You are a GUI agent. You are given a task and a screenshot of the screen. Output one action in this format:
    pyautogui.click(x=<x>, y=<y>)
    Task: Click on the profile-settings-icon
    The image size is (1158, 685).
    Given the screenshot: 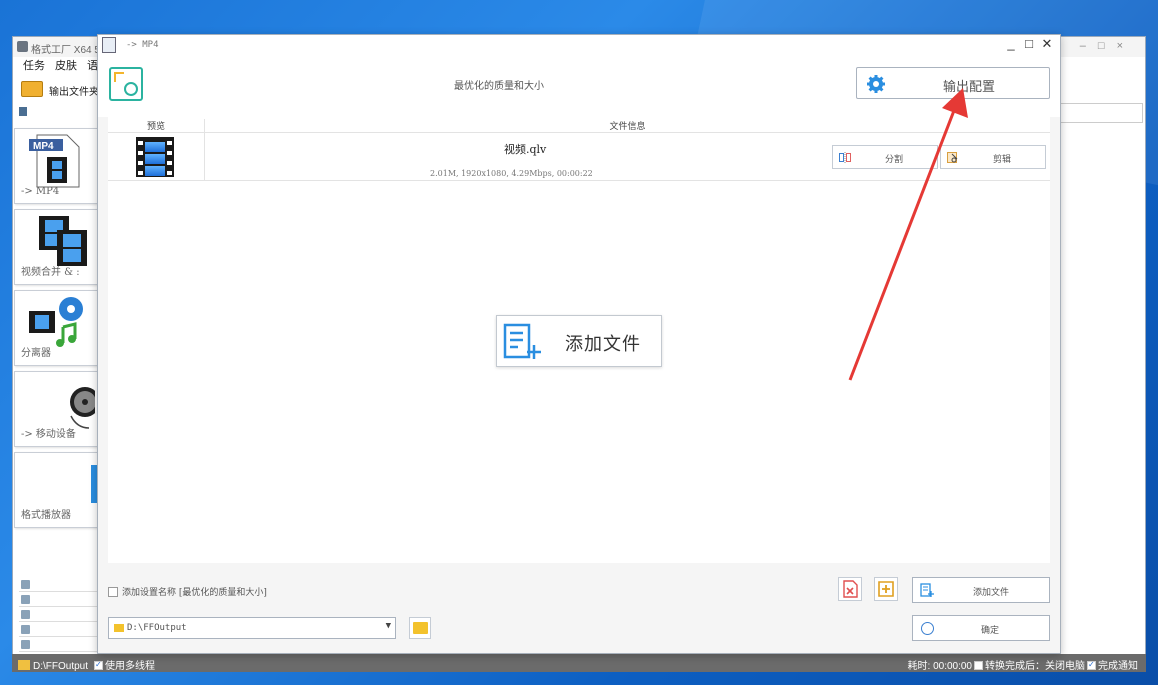 What is the action you would take?
    pyautogui.click(x=126, y=84)
    